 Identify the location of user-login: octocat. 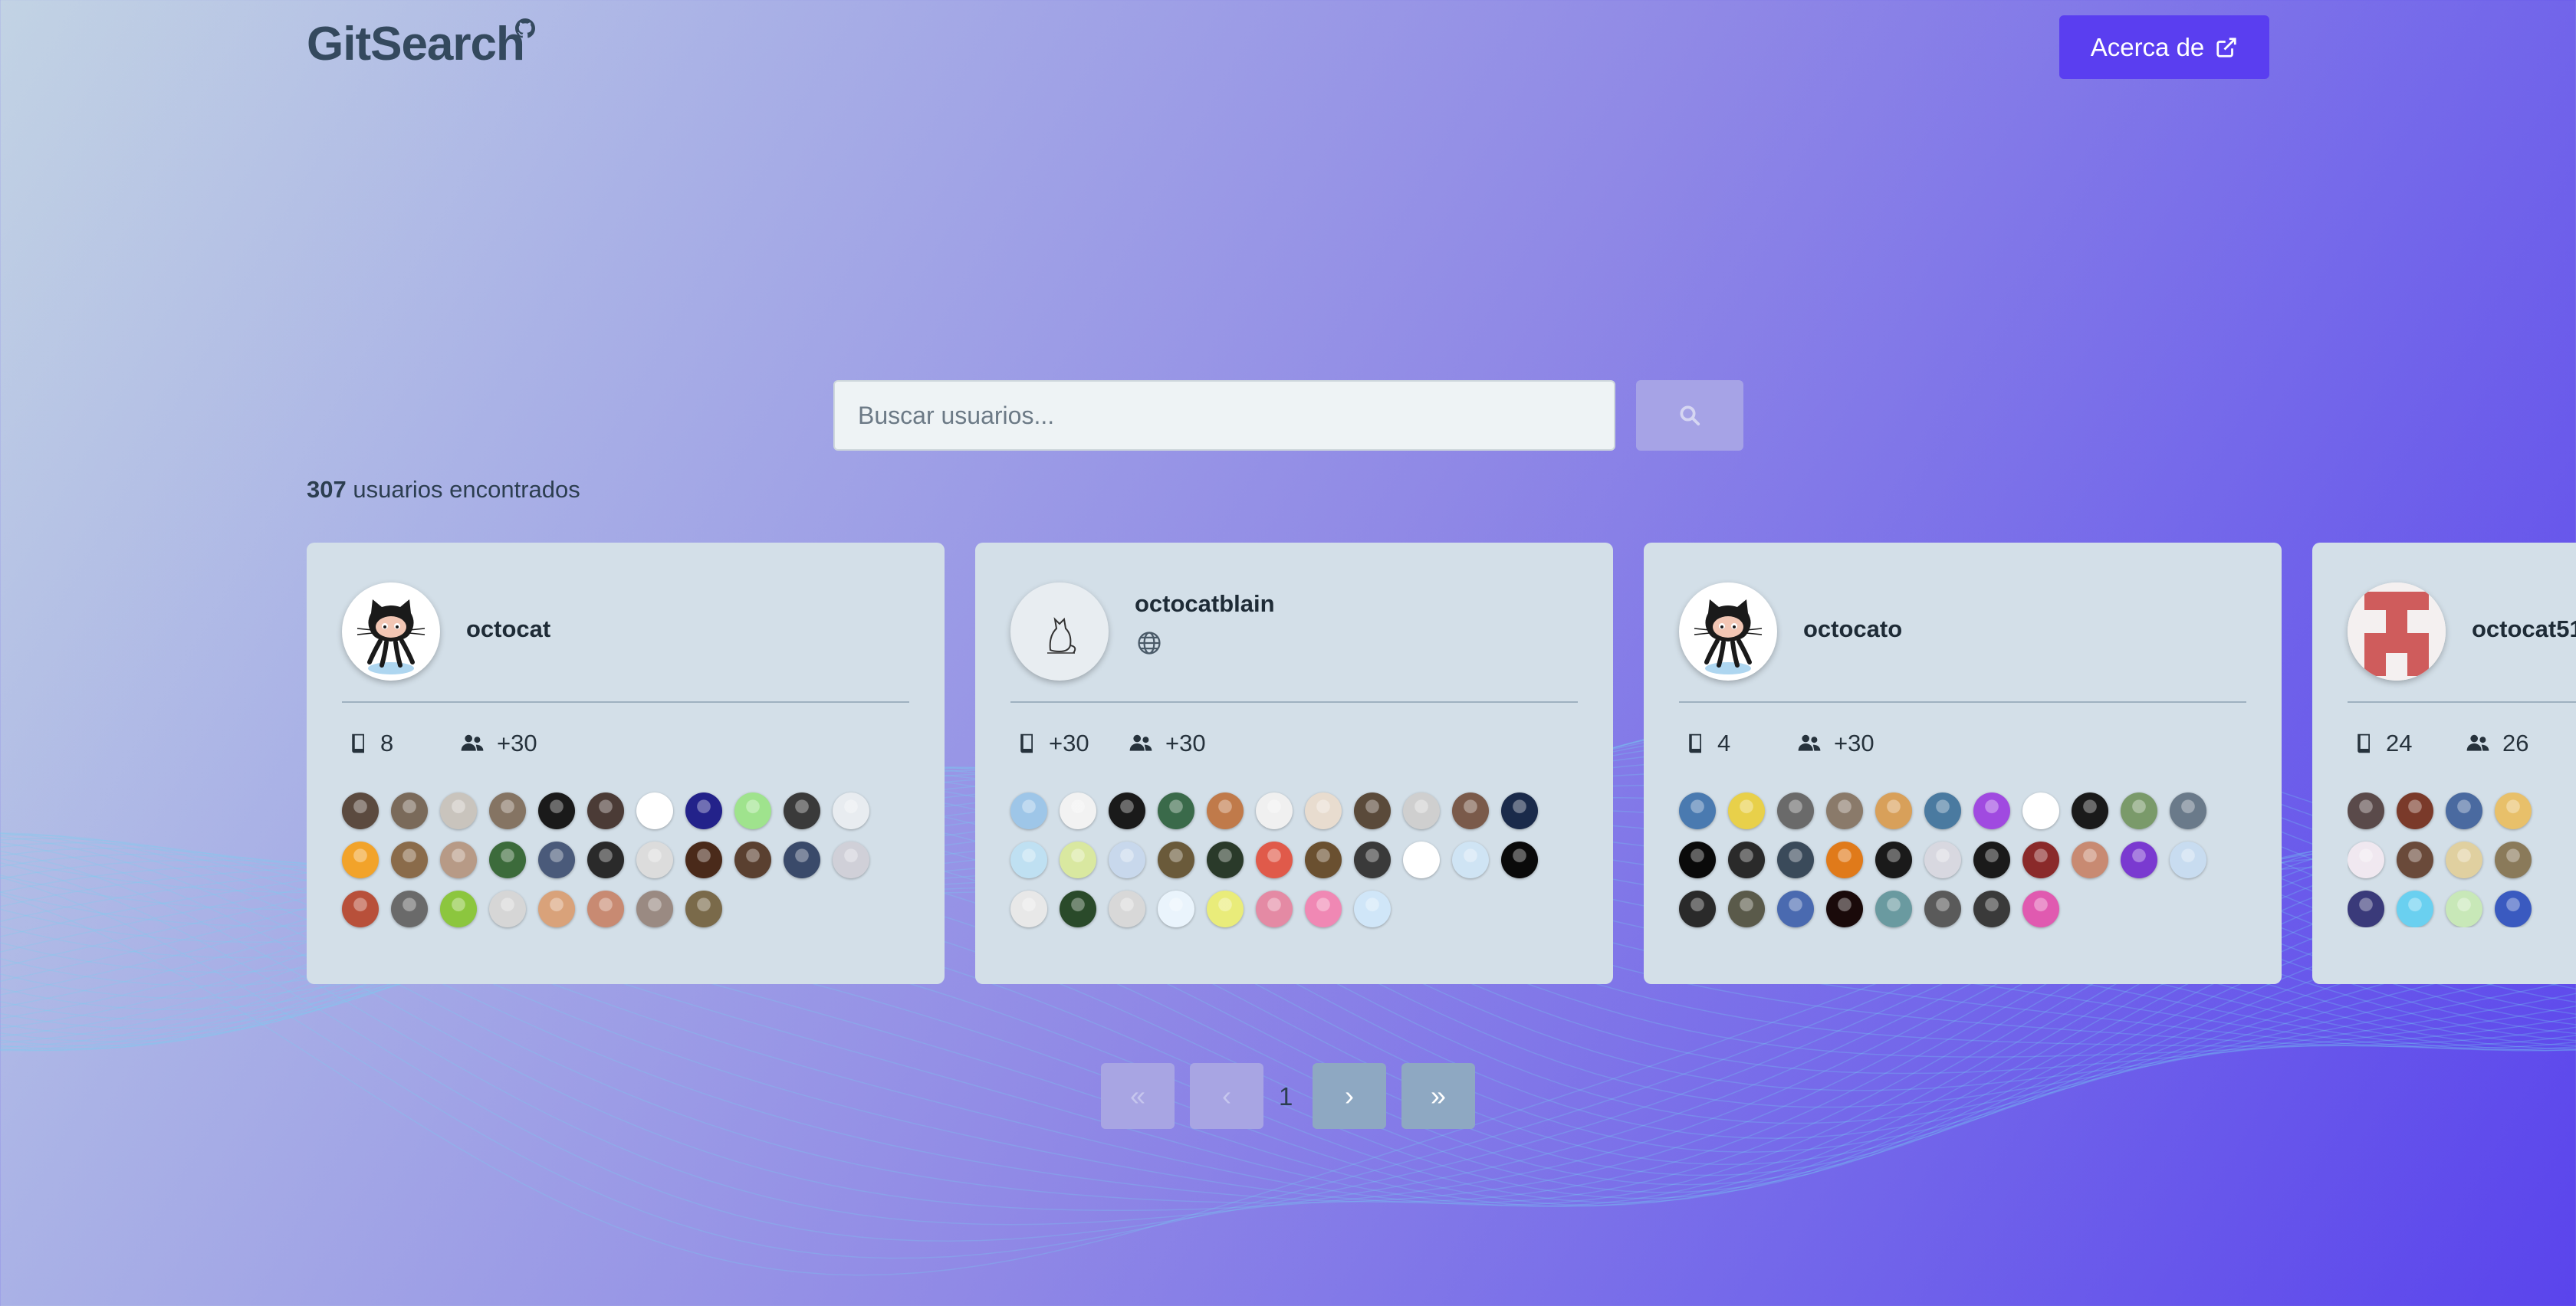
(508, 629).